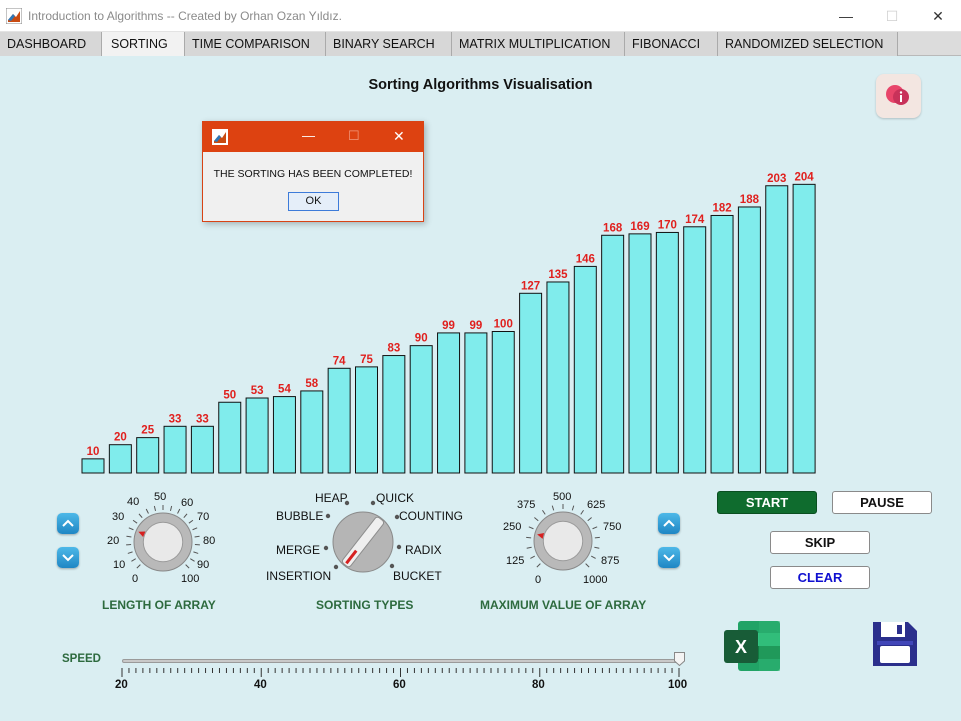 The image size is (961, 721). Describe the element at coordinates (882, 502) in the screenshot. I see `pause-button: PAUSE` at that location.